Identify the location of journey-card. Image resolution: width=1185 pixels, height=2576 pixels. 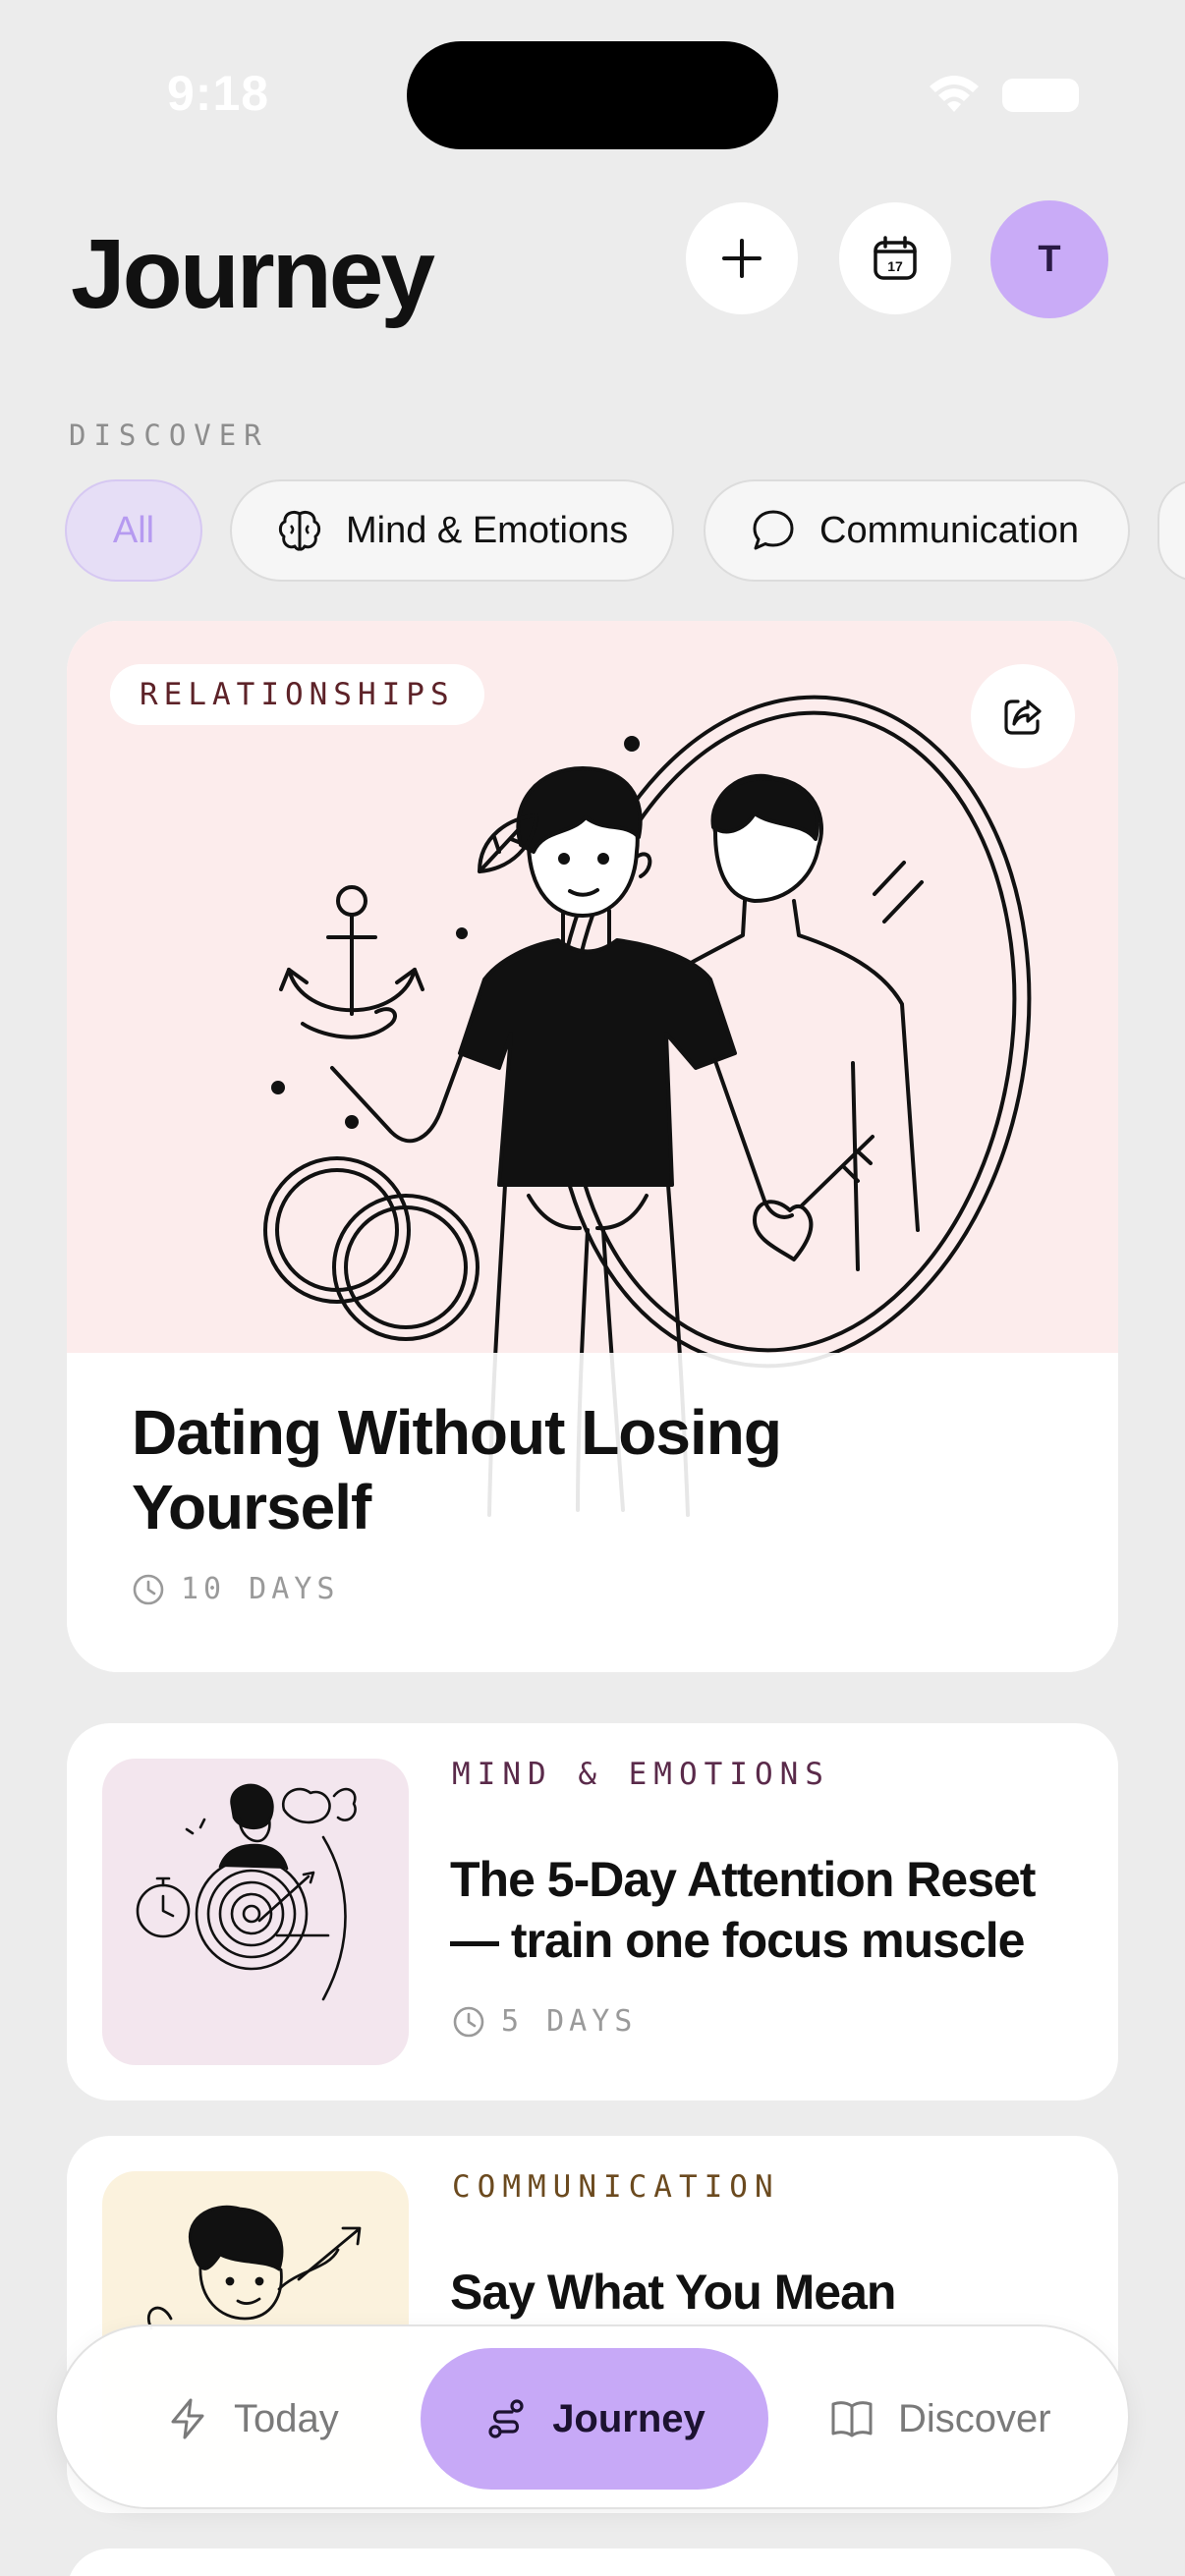
(592, 2562).